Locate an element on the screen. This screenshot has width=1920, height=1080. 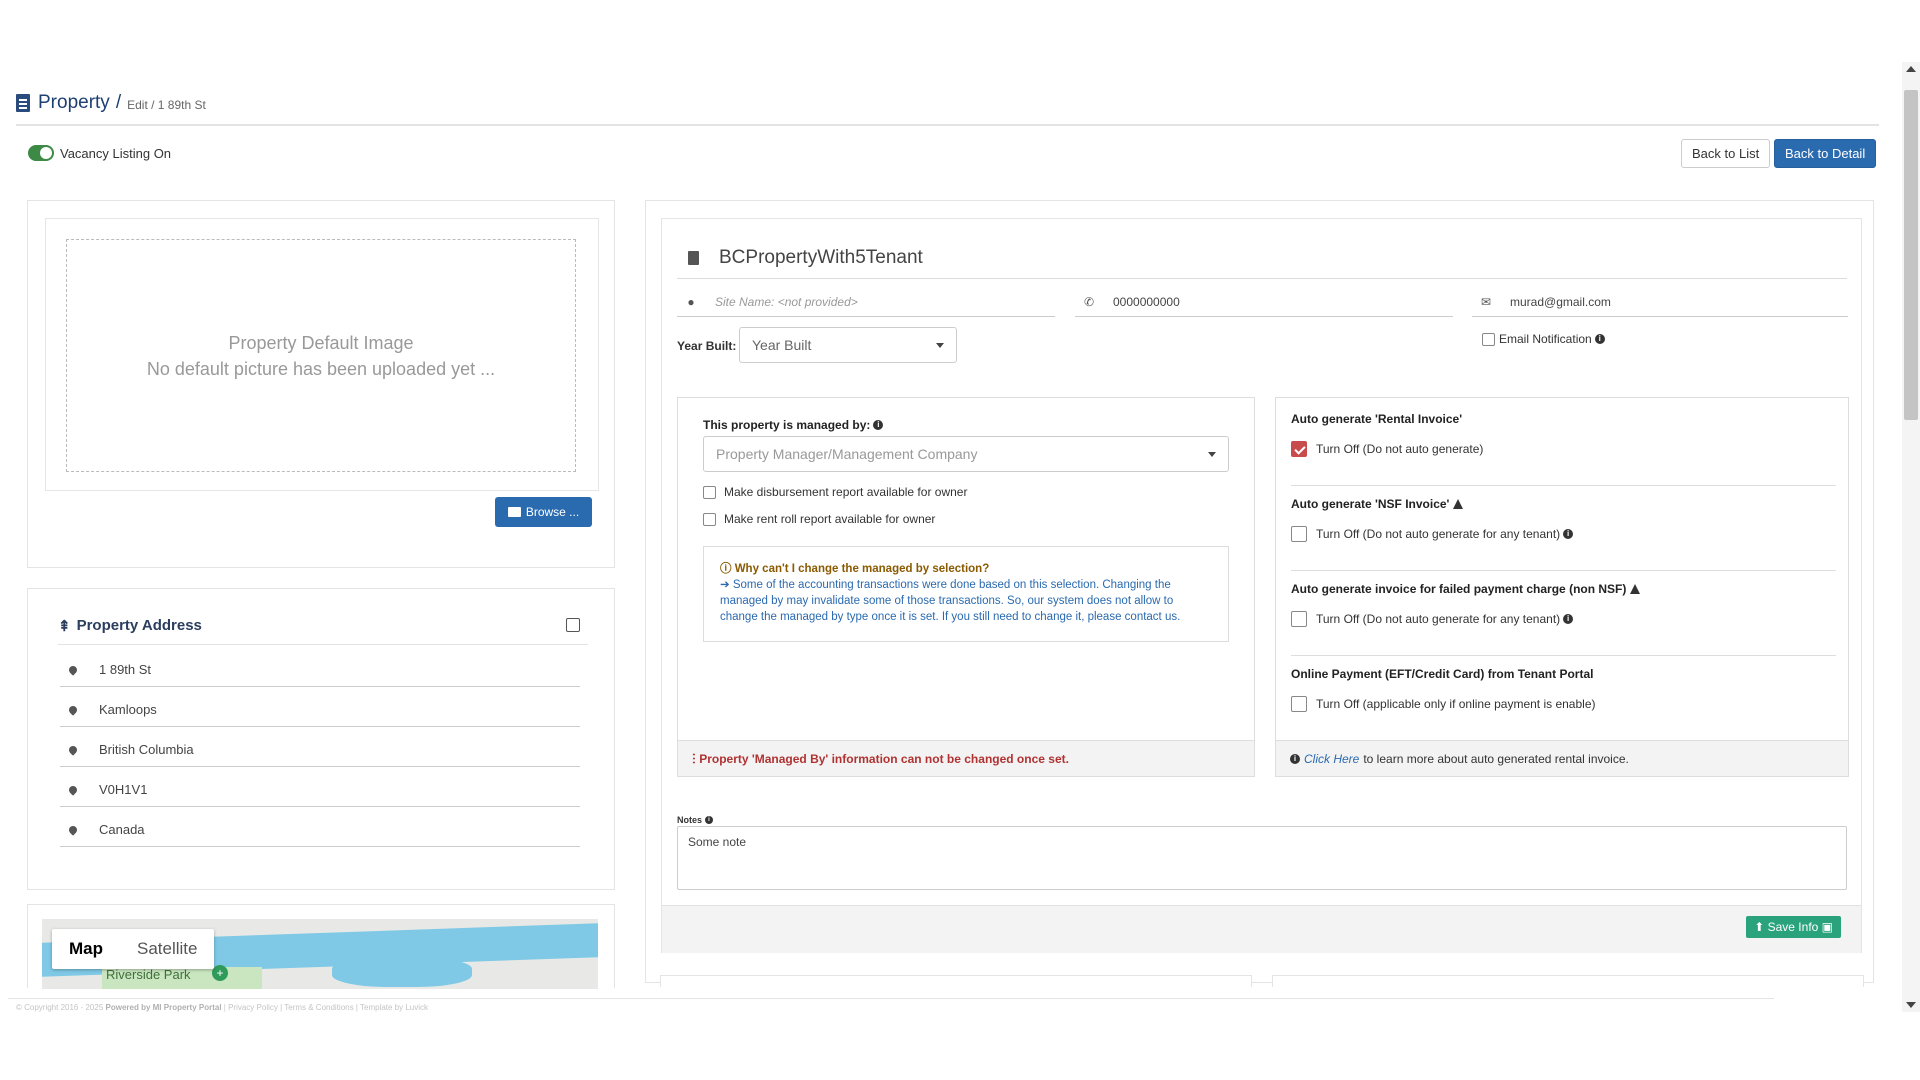
managed-by-select: Property Manager/Management Company is located at coordinates (966, 454).